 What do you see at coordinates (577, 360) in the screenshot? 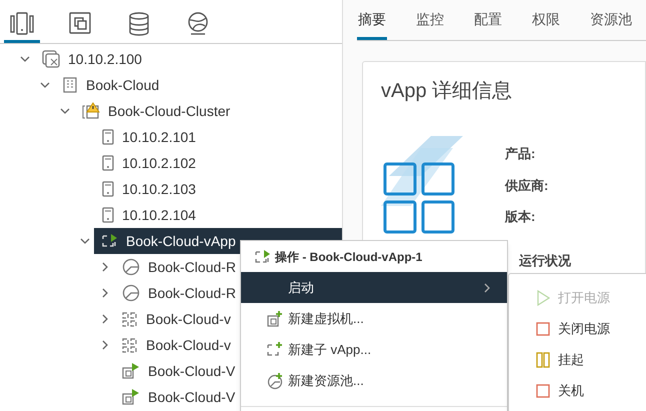
I see `submenu-item: 挂起` at bounding box center [577, 360].